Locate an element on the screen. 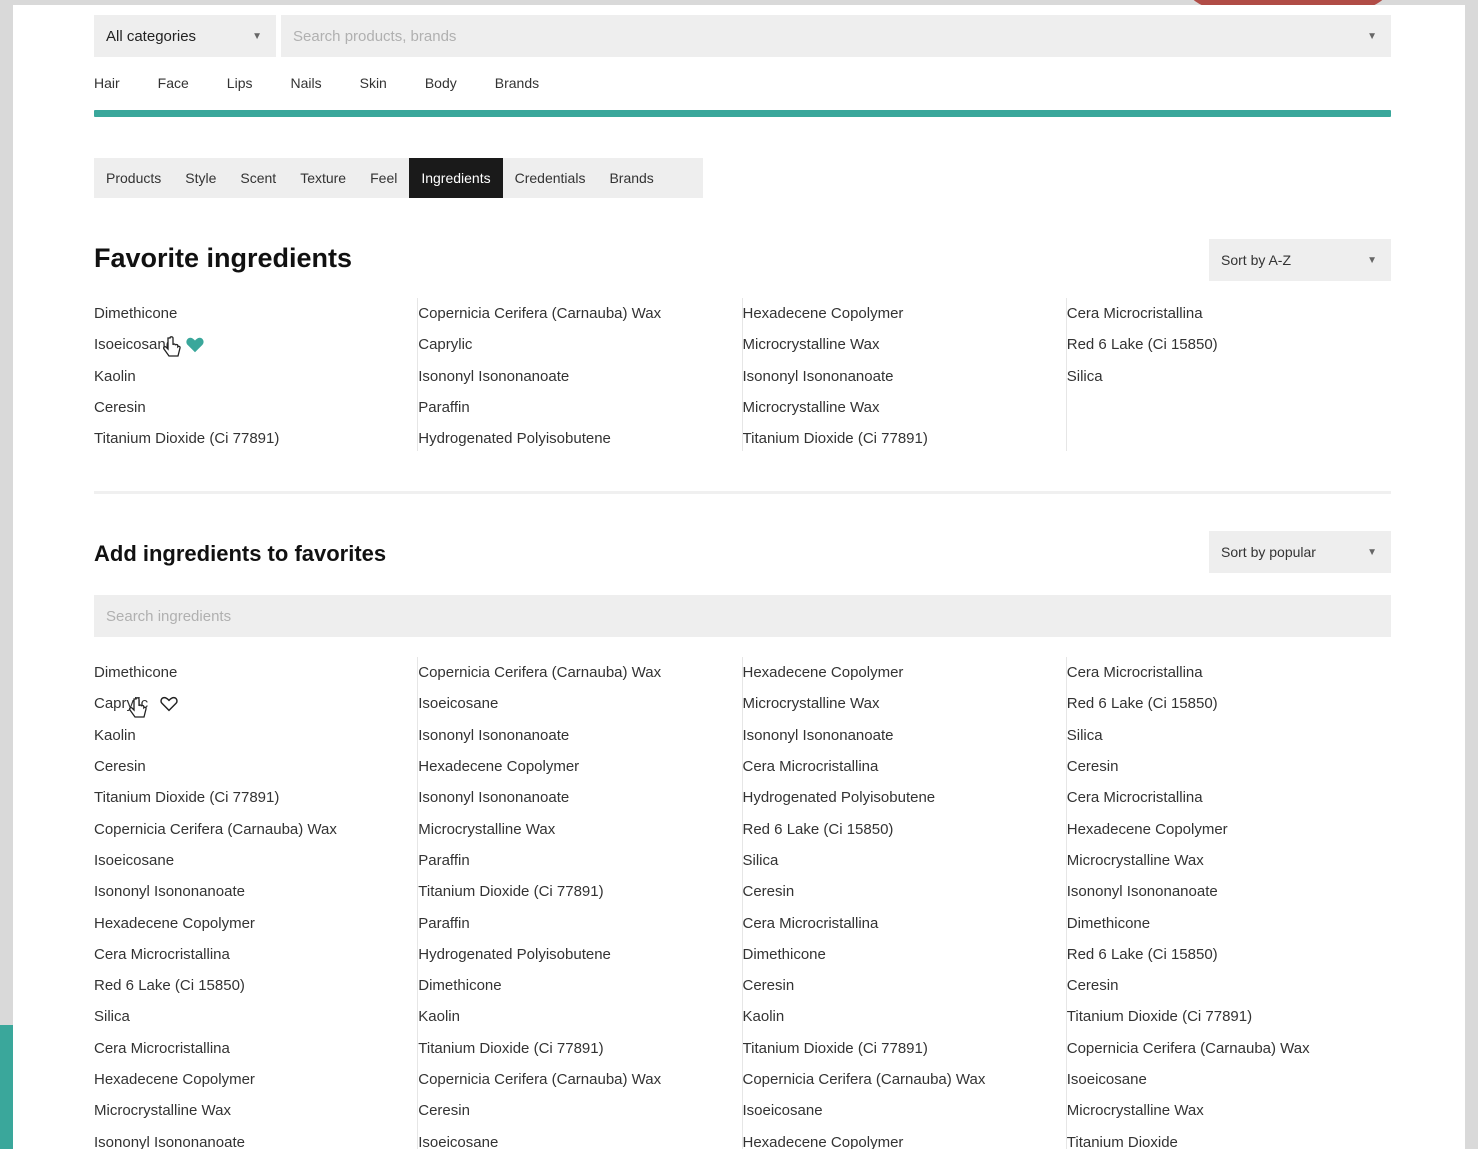  tab-scent: Scent is located at coordinates (258, 178).